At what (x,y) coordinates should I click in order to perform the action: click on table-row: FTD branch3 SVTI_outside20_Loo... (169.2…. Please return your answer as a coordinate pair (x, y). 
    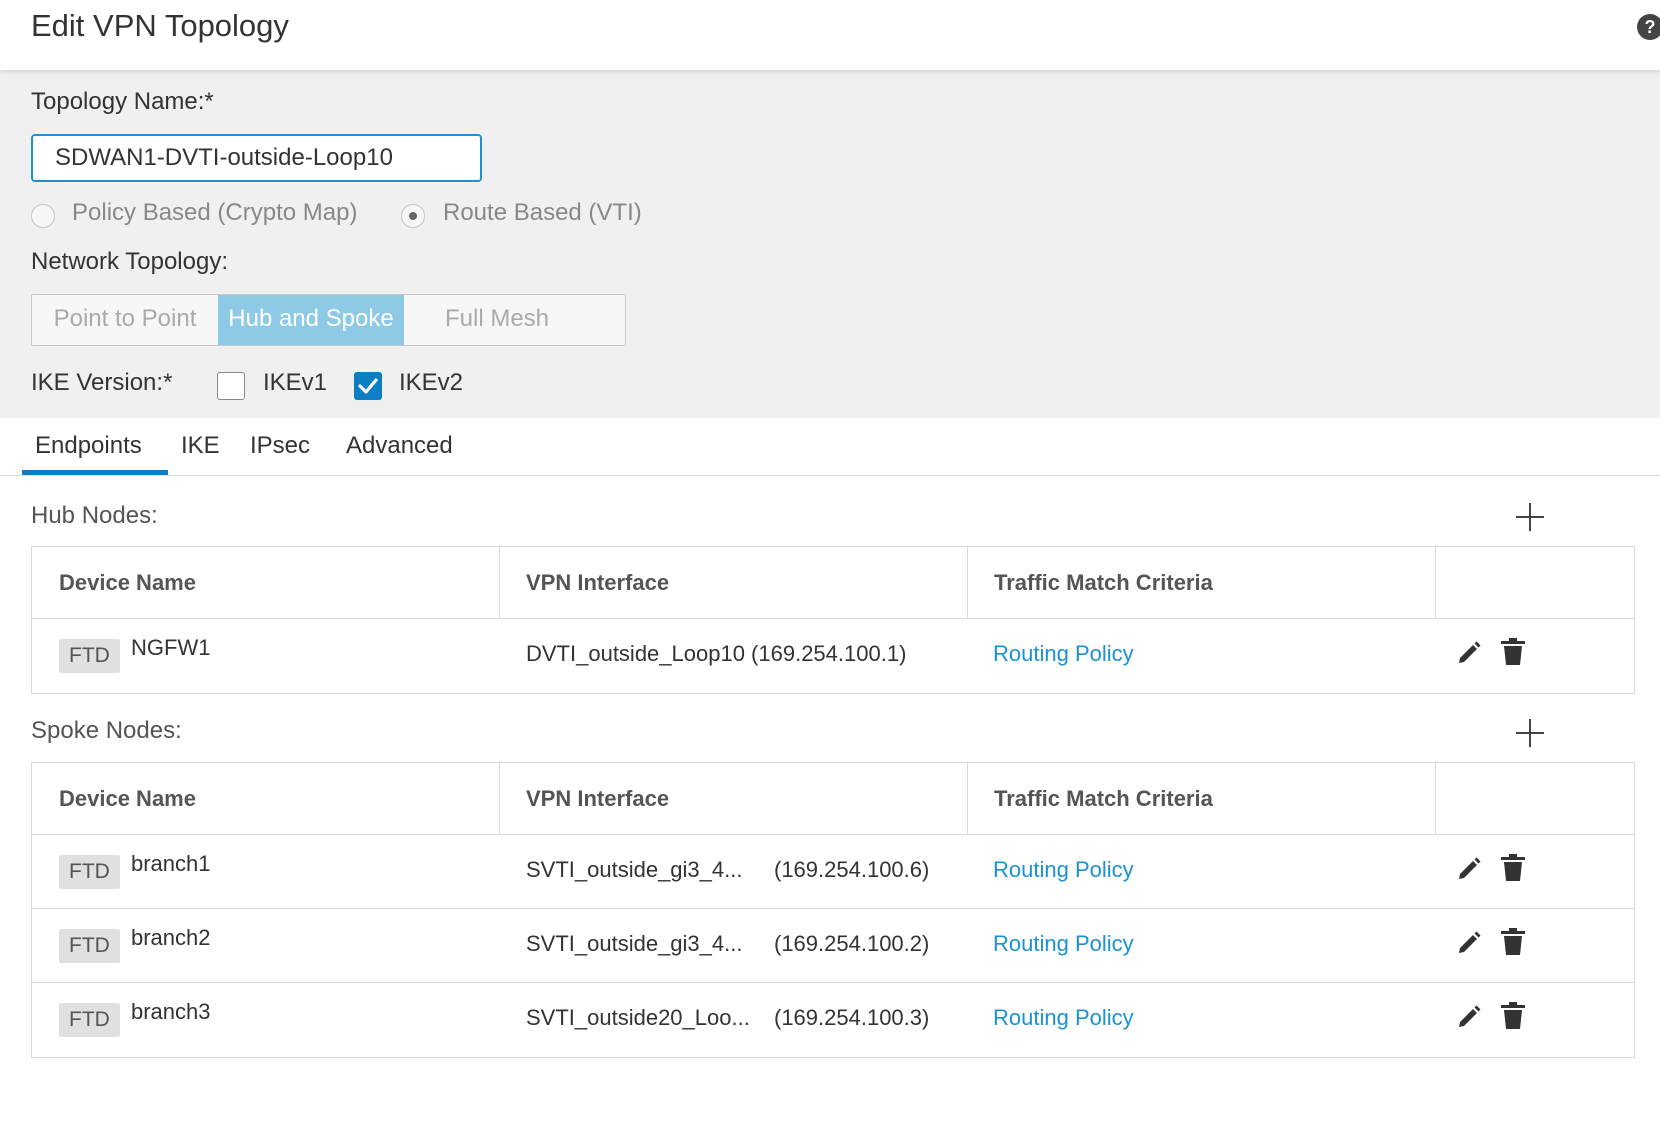
    Looking at the image, I should click on (833, 1020).